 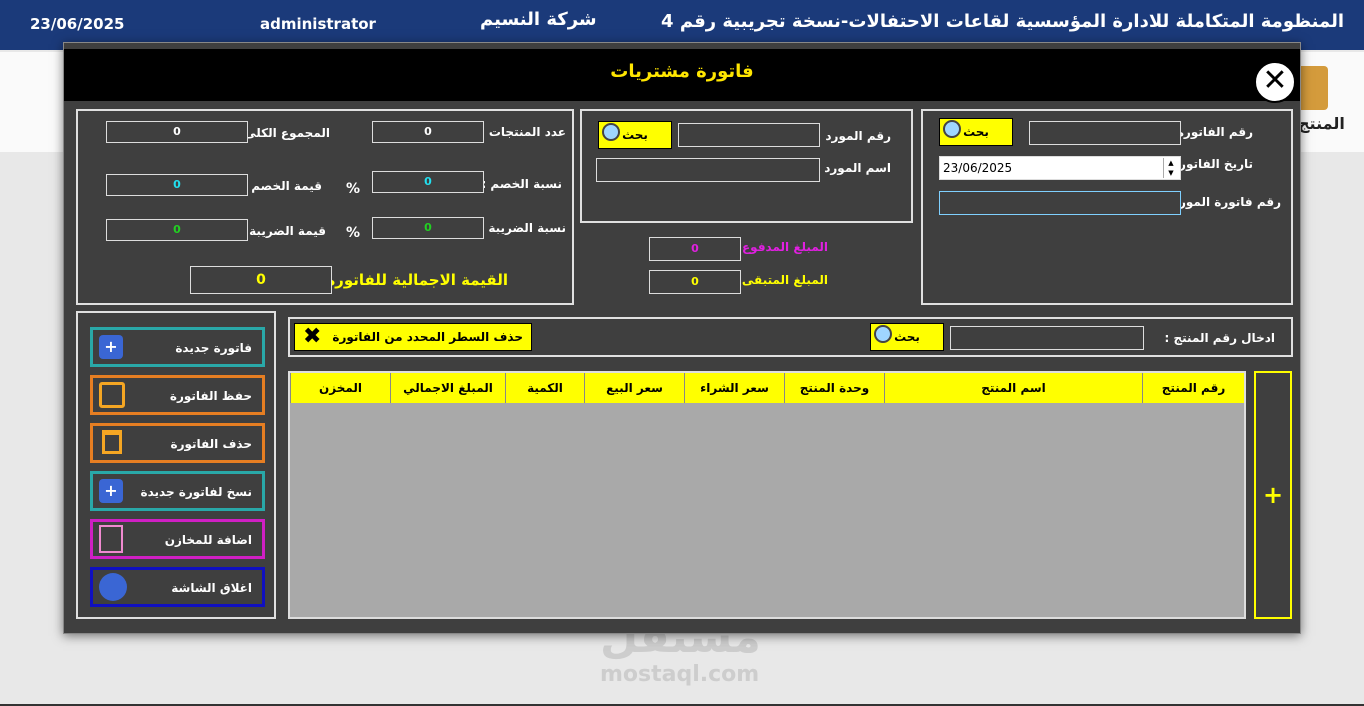 I want to click on save-invoice-button: حفظ الفاتورة, so click(x=177, y=395).